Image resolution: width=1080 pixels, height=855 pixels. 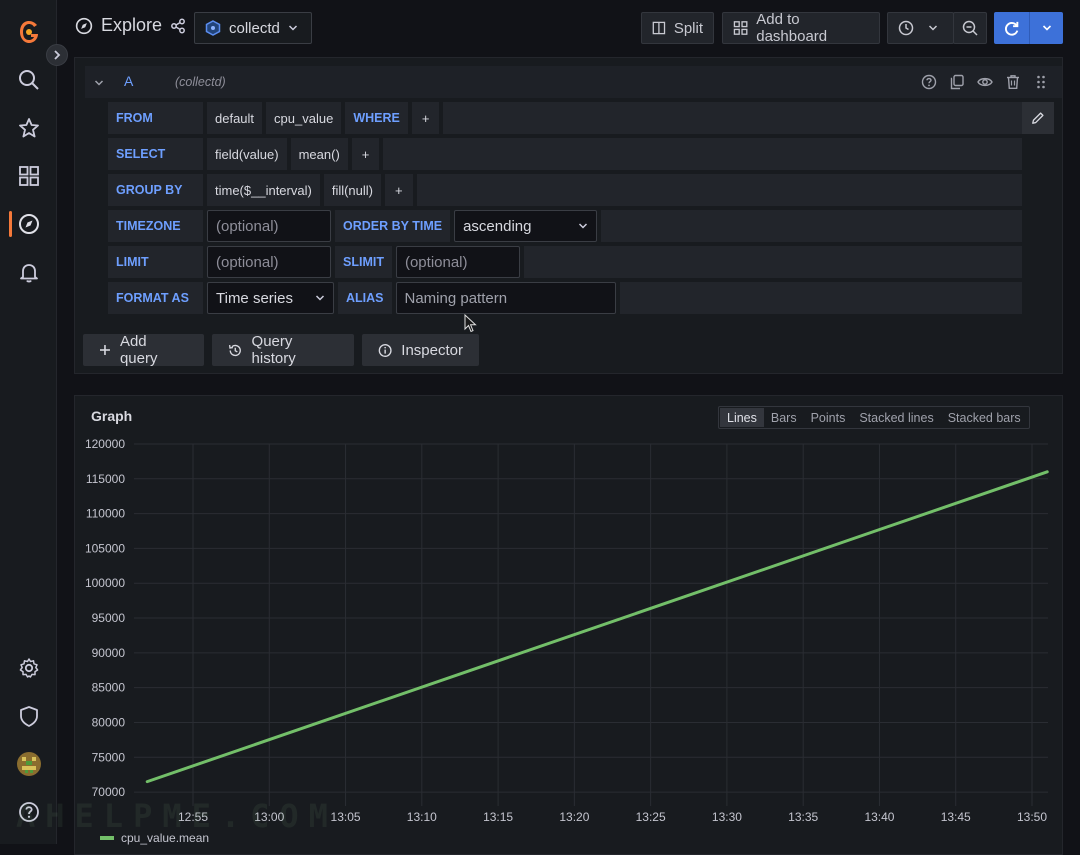 I want to click on run-query-button, so click(x=1028, y=28).